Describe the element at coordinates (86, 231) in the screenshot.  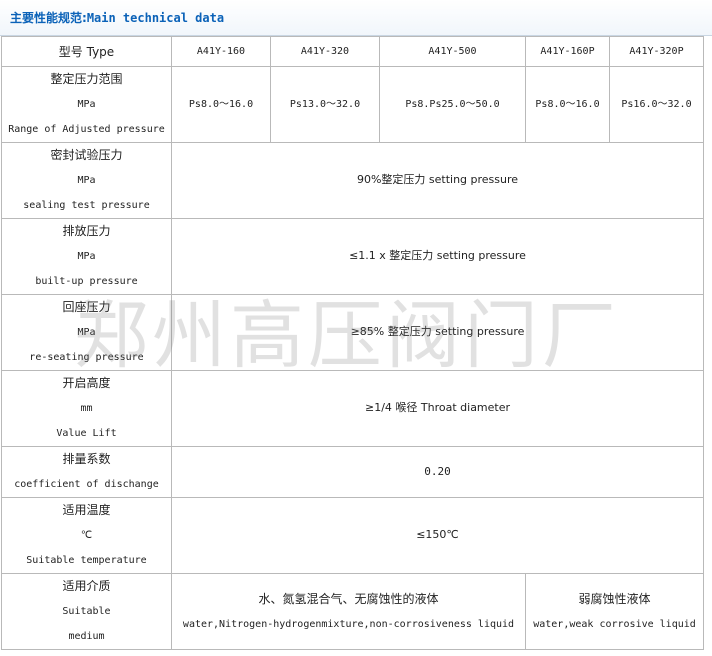
I see `row-label-cn: 排放压力` at that location.